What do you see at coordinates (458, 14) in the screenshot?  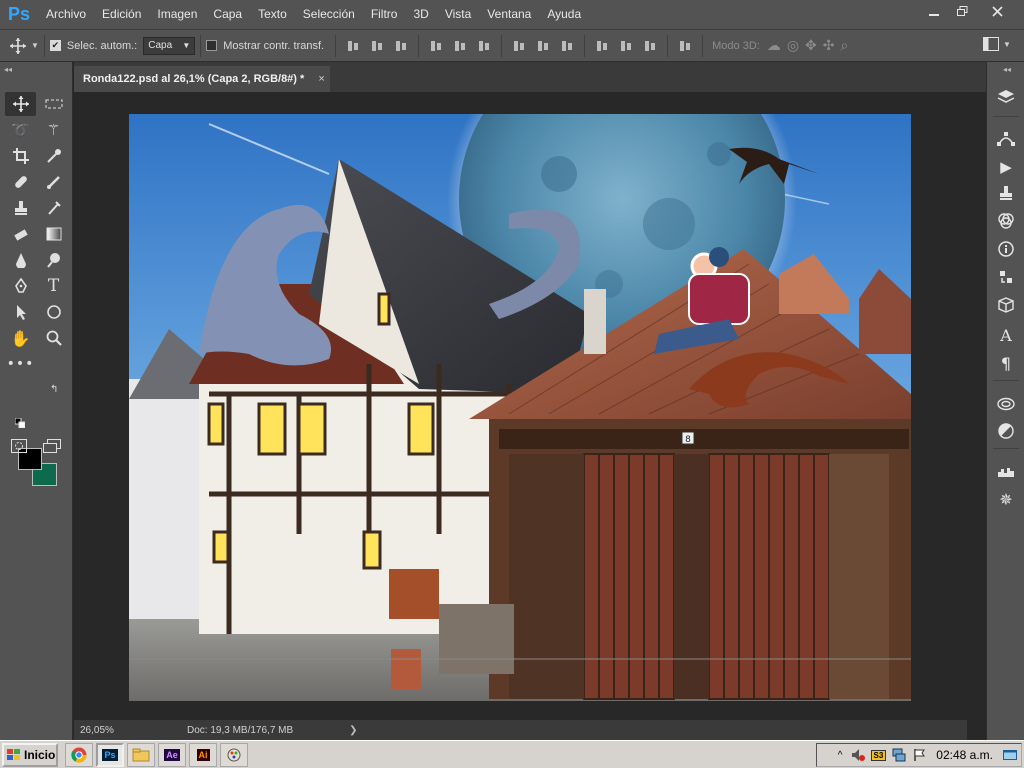 I see `menu-vista: Vista` at bounding box center [458, 14].